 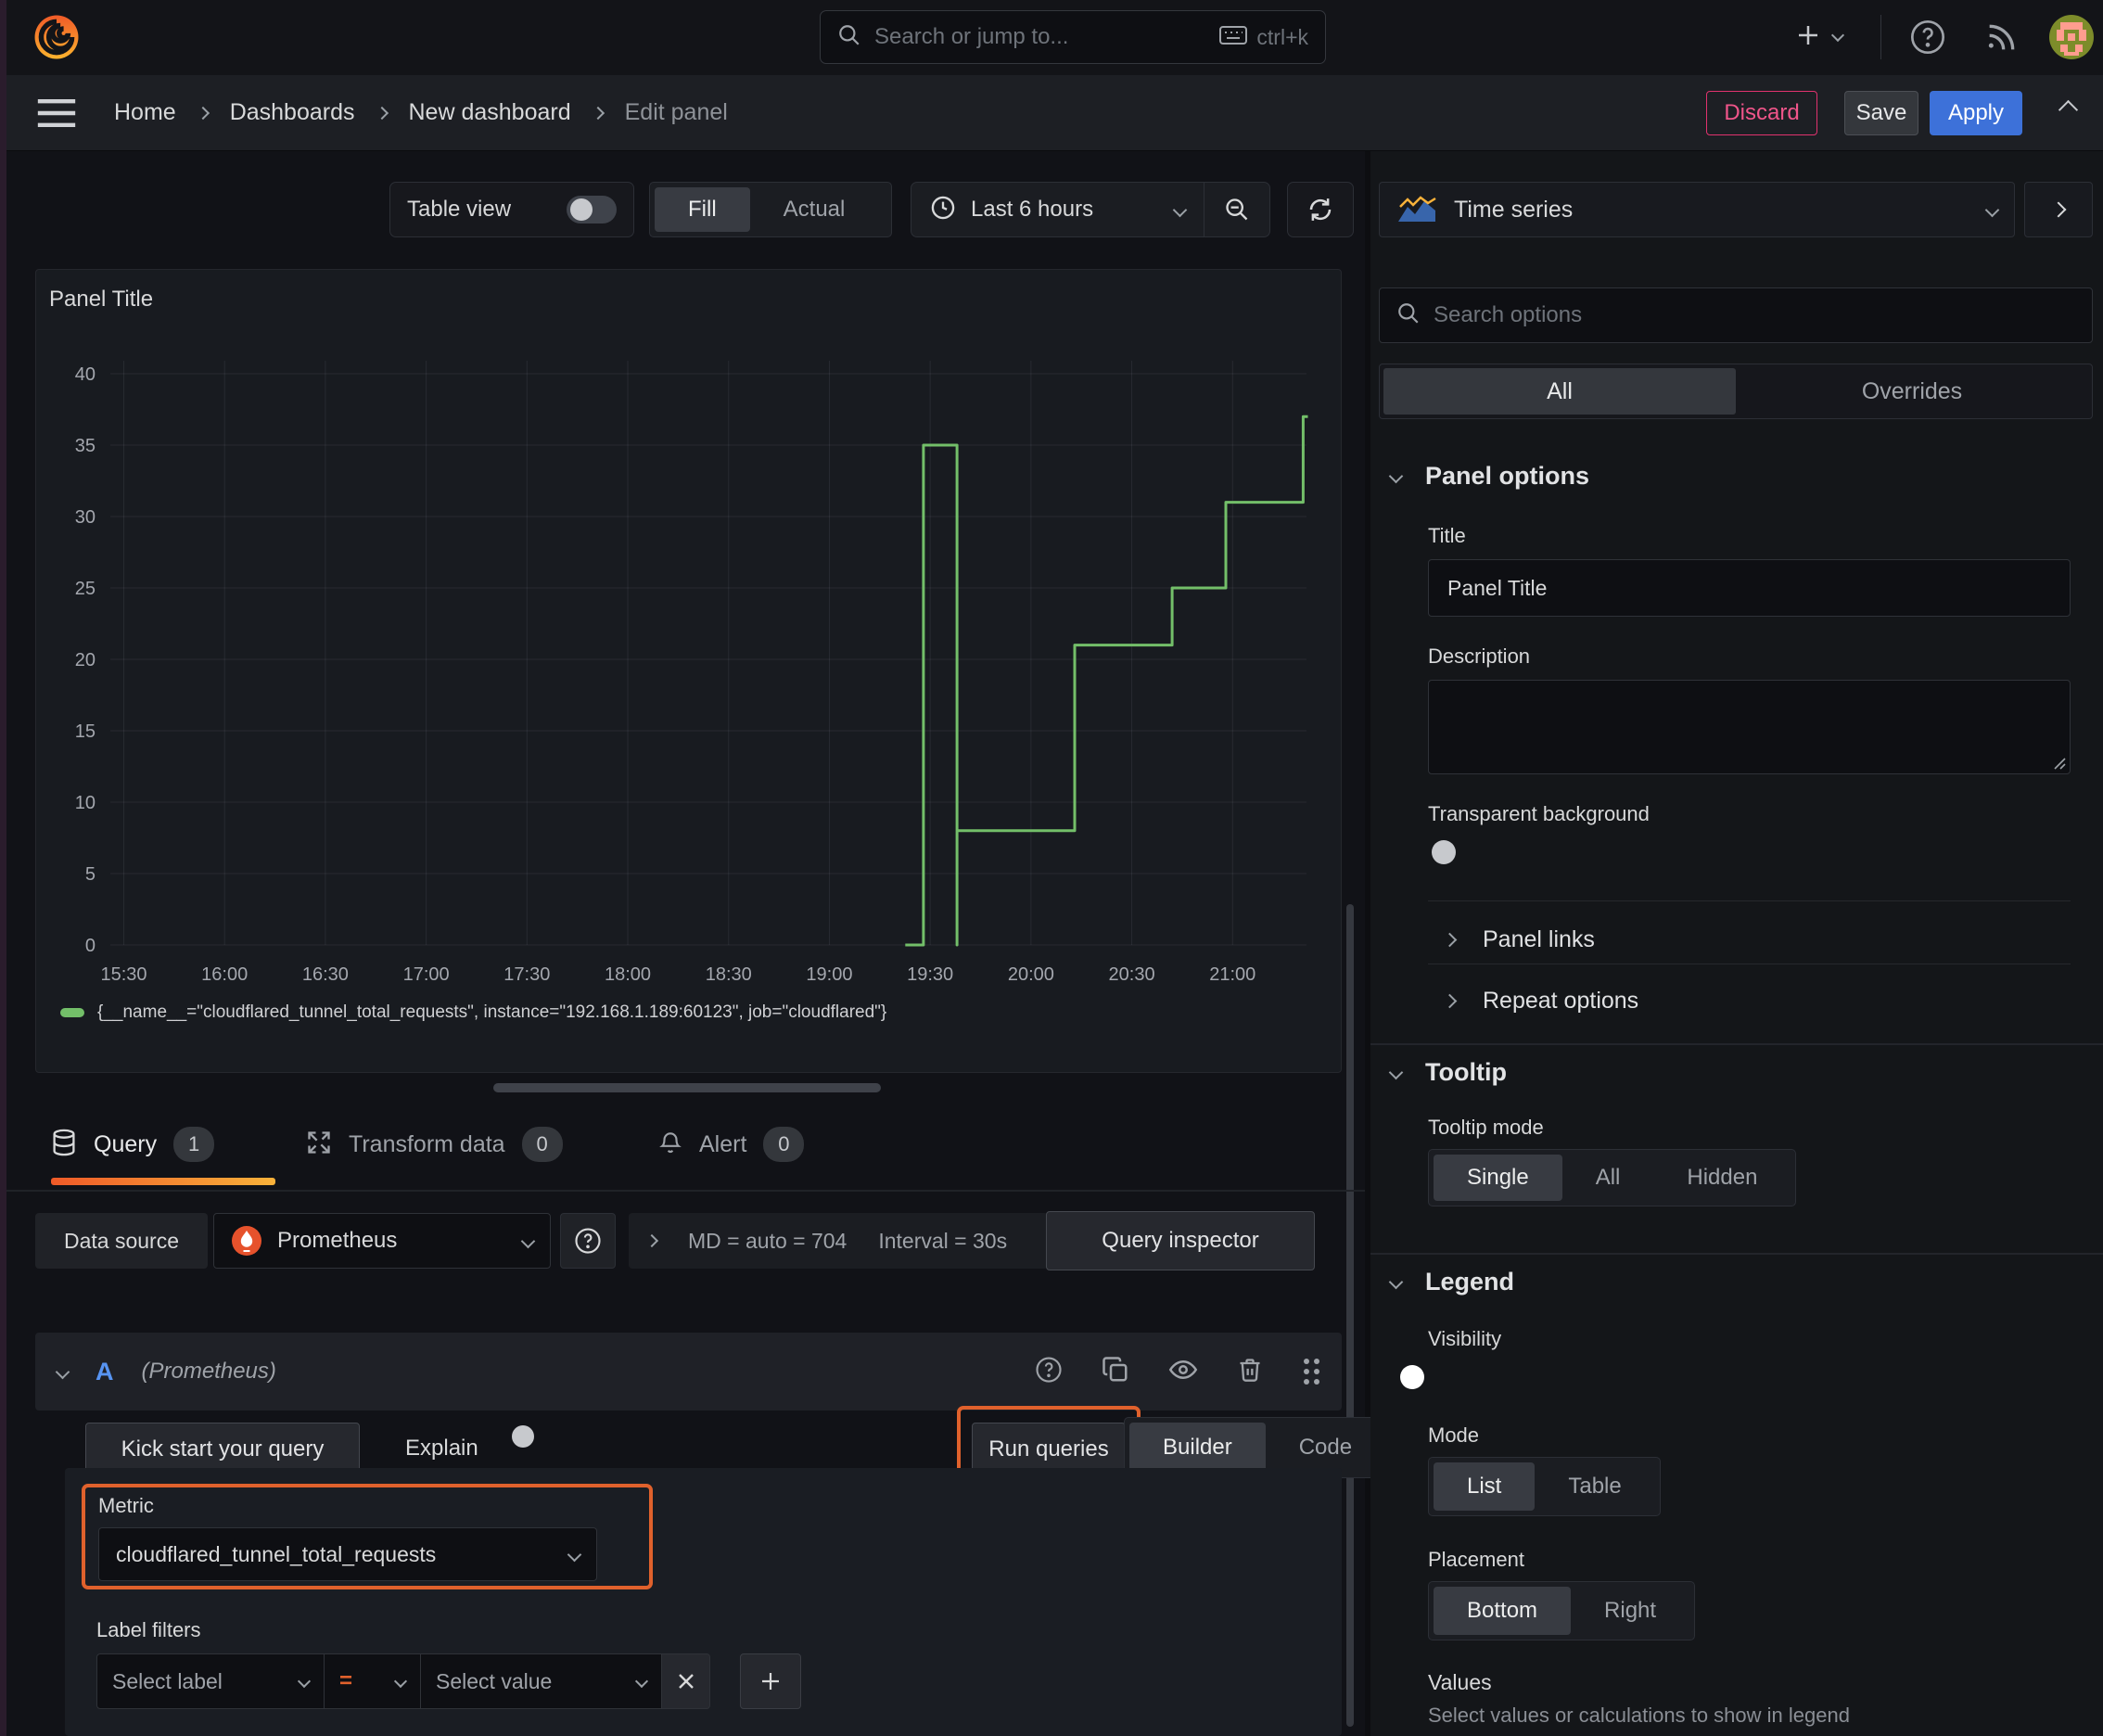 What do you see at coordinates (133, 1145) in the screenshot?
I see `tab-query: Query 1` at bounding box center [133, 1145].